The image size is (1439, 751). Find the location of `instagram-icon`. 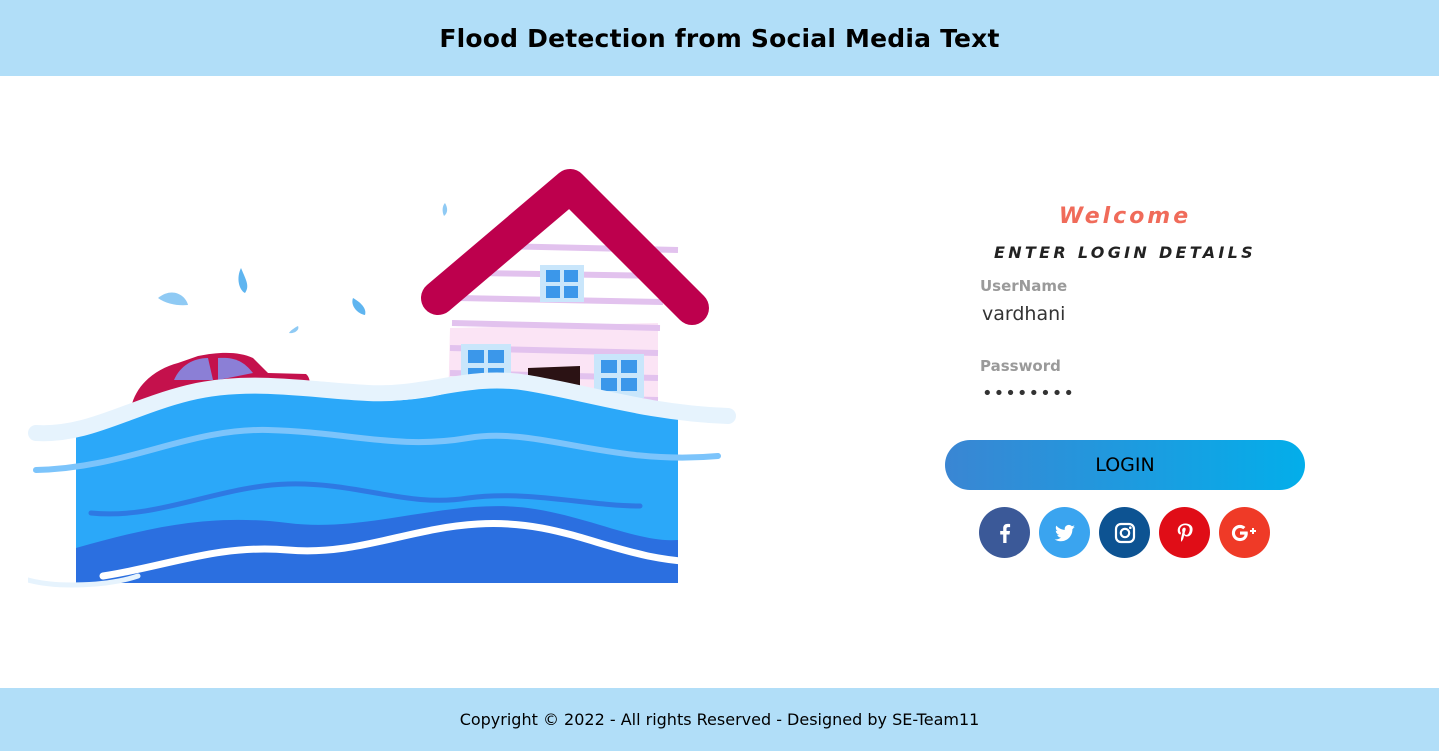

instagram-icon is located at coordinates (1124, 532).